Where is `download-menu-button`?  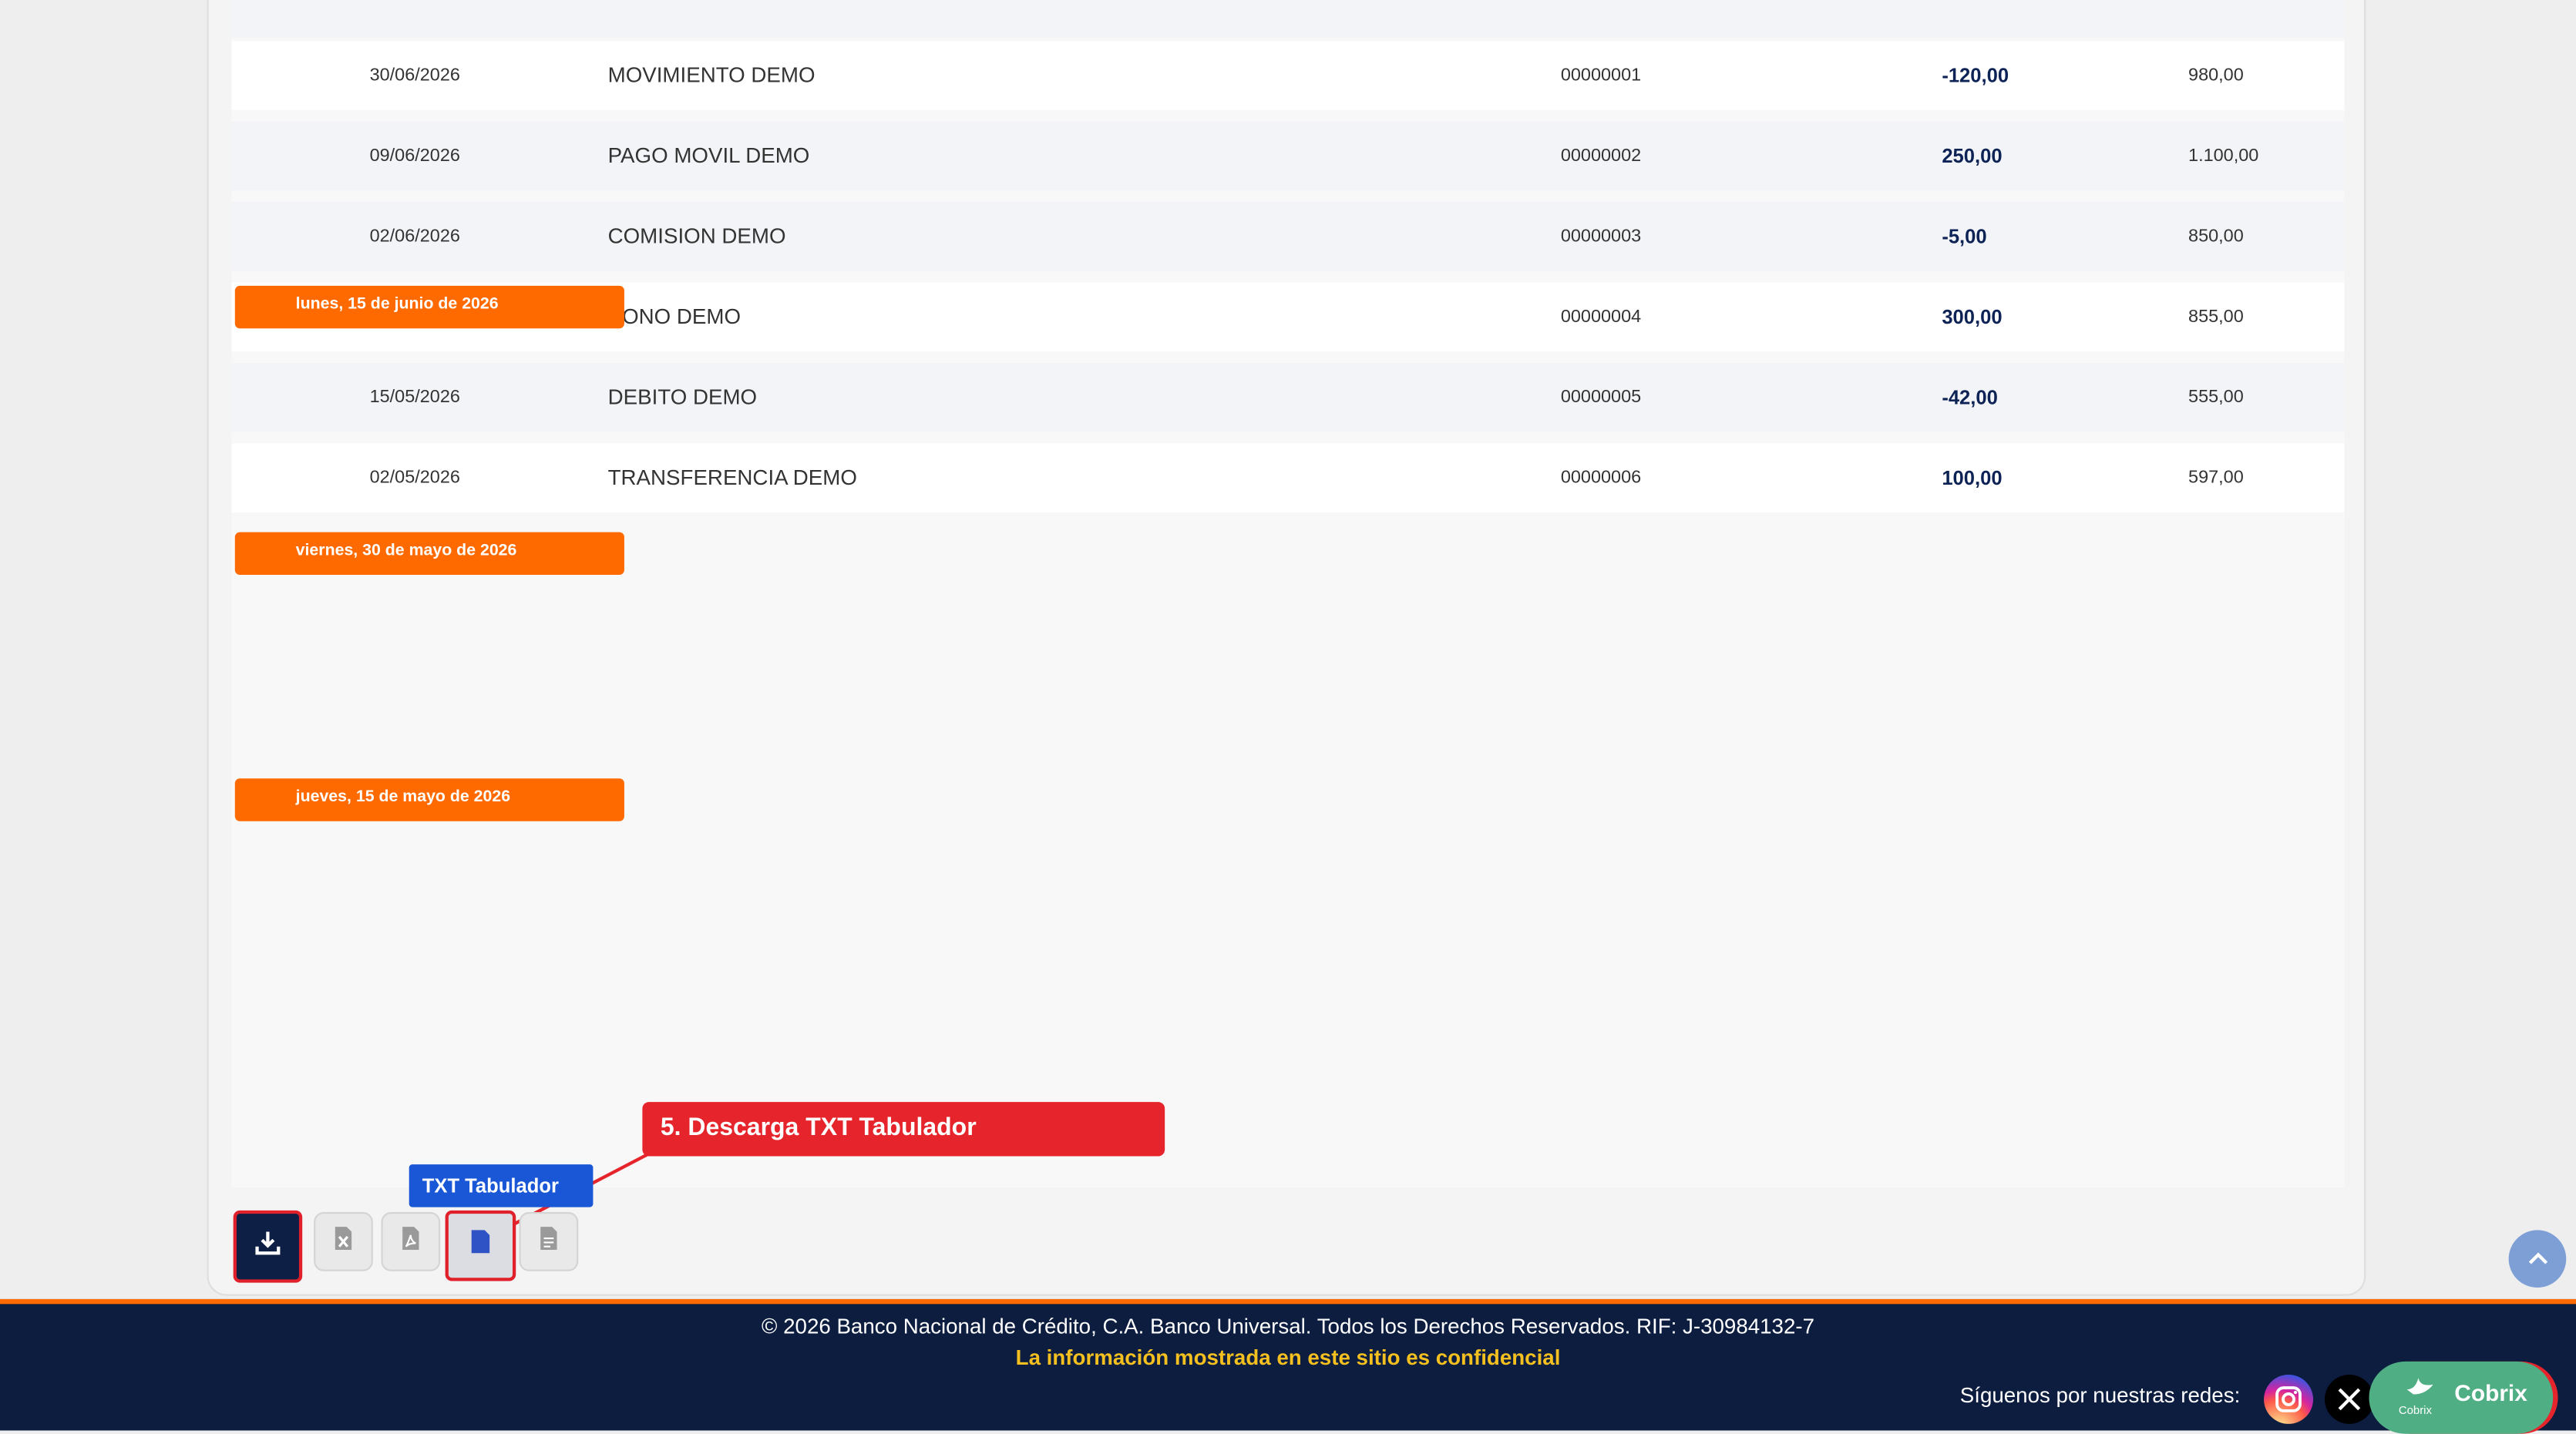 download-menu-button is located at coordinates (268, 1246).